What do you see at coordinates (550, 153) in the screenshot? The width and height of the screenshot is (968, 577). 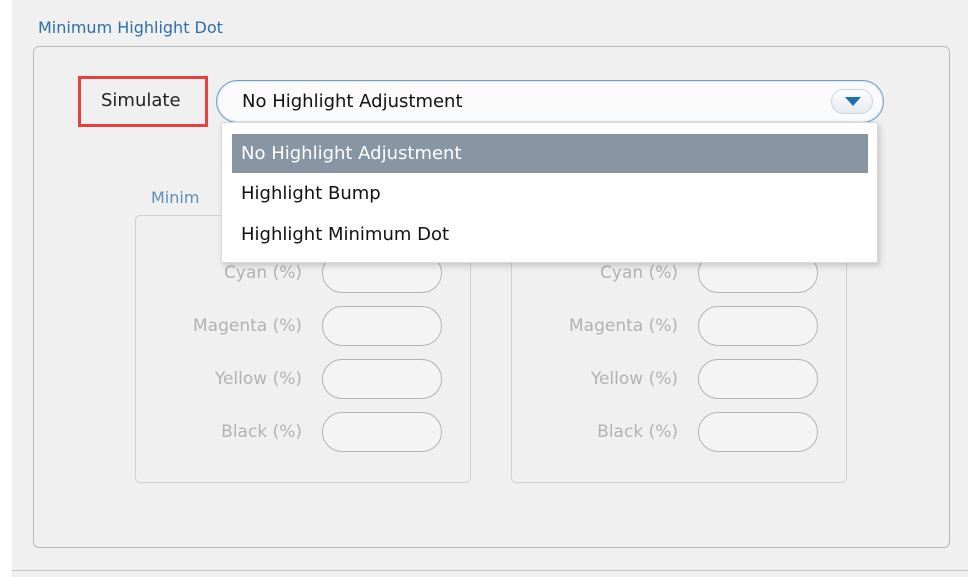 I see `dropdown-option-no-highlight-adjustment: No Highlight Adjustment` at bounding box center [550, 153].